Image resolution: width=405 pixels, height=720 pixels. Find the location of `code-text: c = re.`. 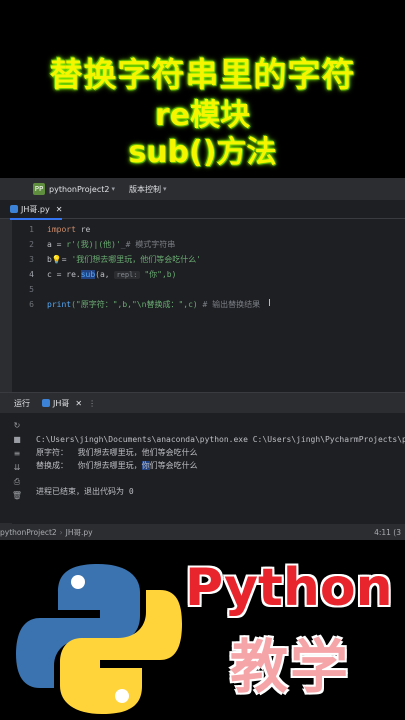

code-text: c = re. is located at coordinates (64, 274).